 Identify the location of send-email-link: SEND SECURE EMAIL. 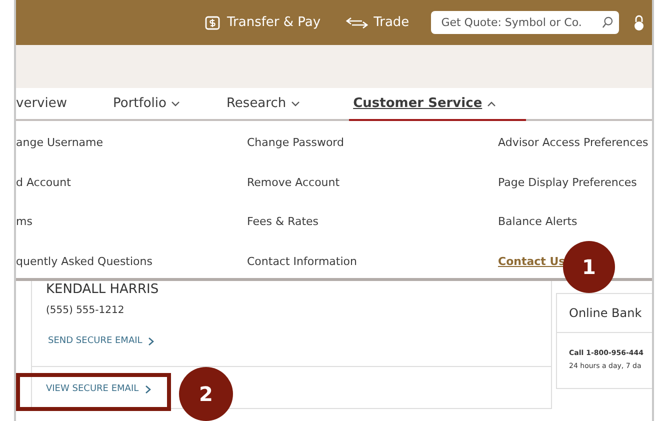
(101, 341).